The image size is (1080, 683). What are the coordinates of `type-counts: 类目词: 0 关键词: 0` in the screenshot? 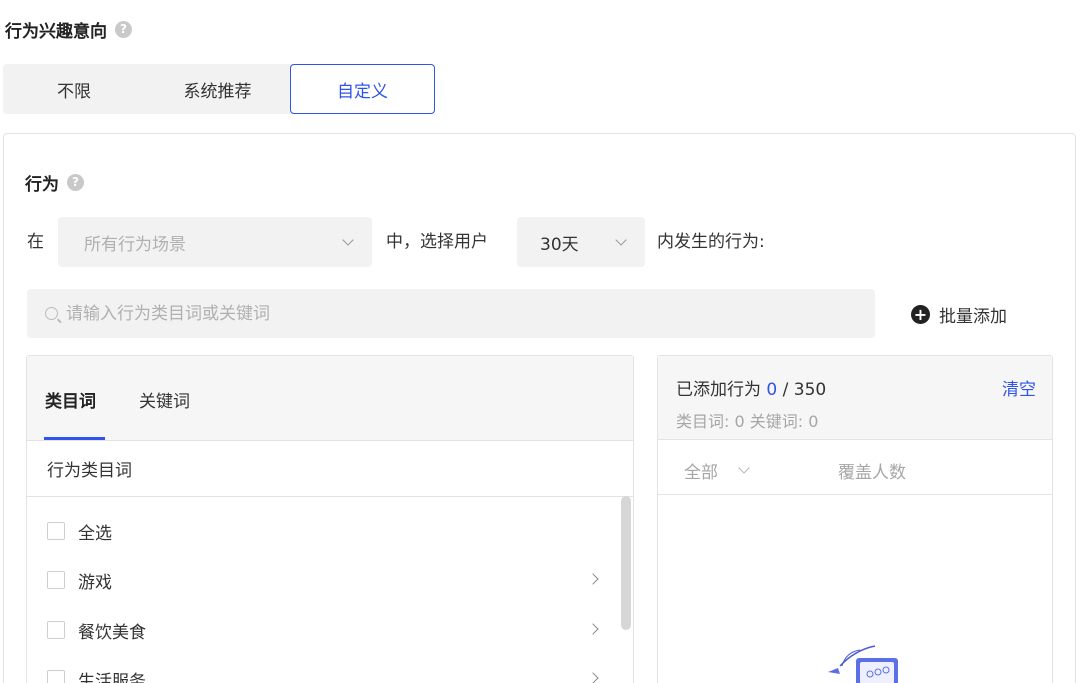 It's located at (747, 421).